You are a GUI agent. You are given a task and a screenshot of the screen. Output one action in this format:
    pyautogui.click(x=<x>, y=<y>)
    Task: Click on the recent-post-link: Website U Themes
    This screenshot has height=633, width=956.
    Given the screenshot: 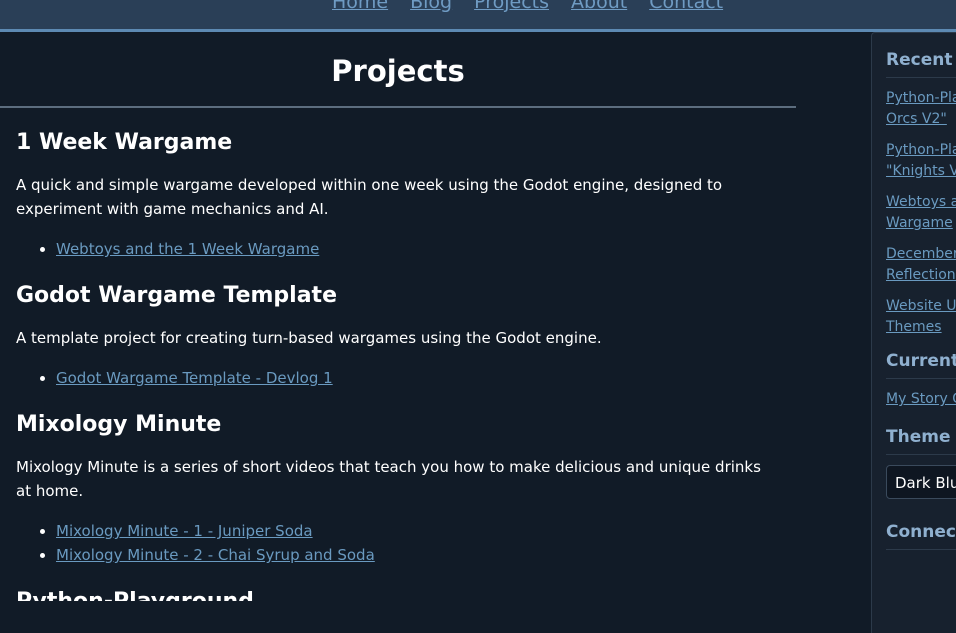 What is the action you would take?
    pyautogui.click(x=921, y=316)
    